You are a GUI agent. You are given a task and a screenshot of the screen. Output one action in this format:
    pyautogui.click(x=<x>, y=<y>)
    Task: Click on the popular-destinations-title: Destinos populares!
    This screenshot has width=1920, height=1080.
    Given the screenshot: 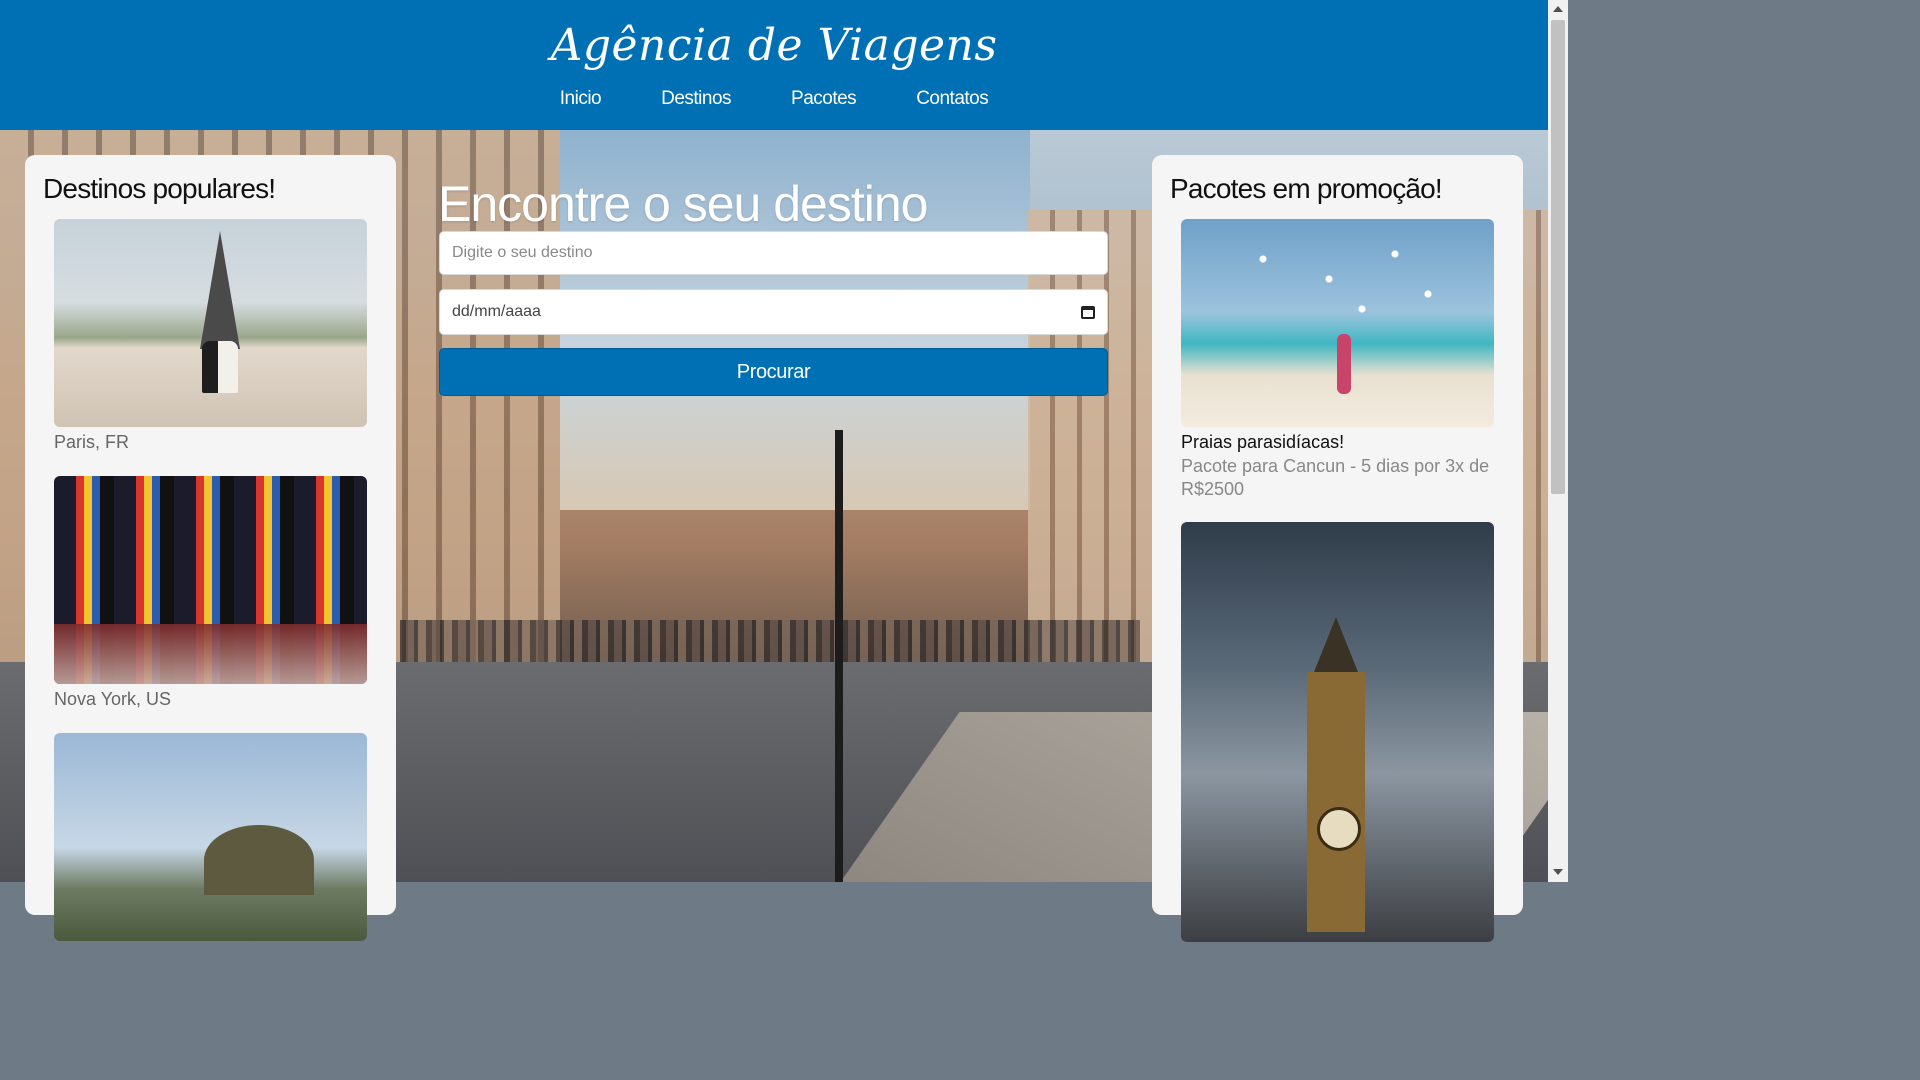 What is the action you would take?
    pyautogui.click(x=159, y=188)
    